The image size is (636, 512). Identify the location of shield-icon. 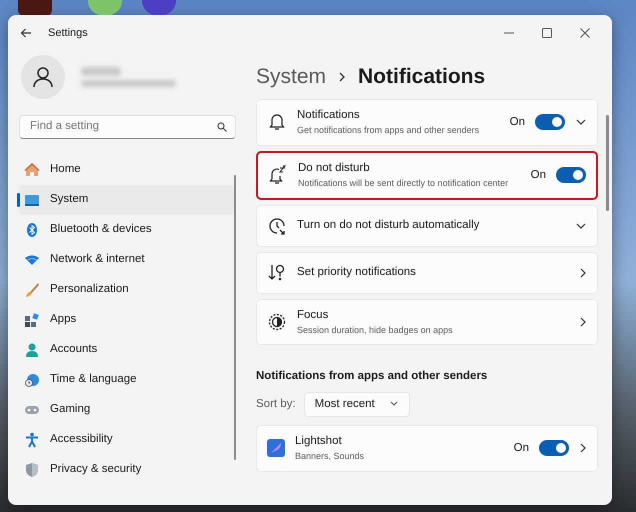
(32, 470).